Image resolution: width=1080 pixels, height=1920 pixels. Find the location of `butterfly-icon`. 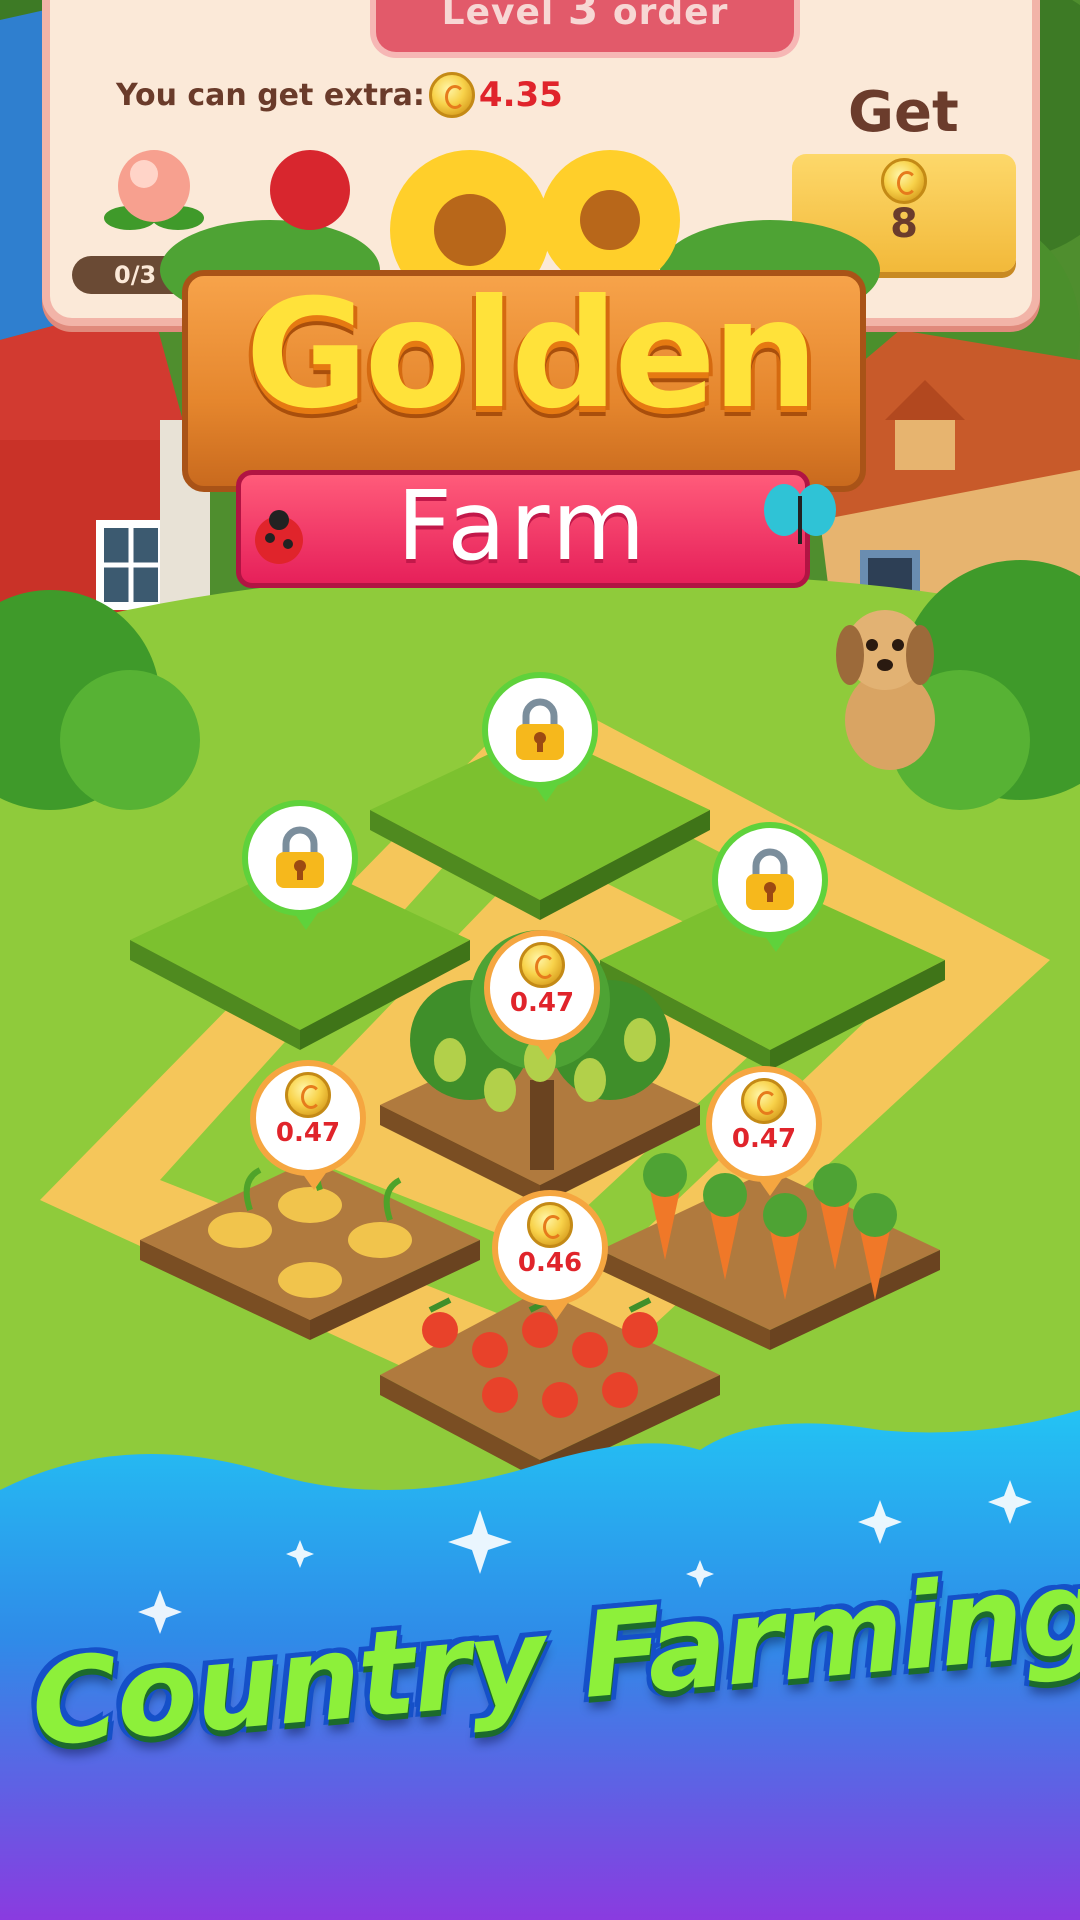

butterfly-icon is located at coordinates (800, 514).